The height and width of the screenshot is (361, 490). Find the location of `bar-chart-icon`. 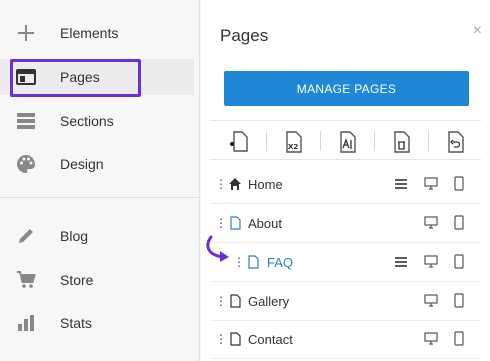

bar-chart-icon is located at coordinates (26, 323).